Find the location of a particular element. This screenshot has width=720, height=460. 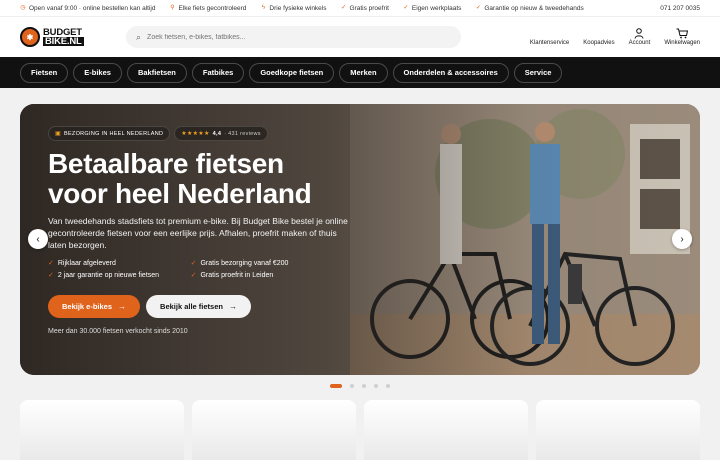

chevron-right-icon: › is located at coordinates (682, 239).